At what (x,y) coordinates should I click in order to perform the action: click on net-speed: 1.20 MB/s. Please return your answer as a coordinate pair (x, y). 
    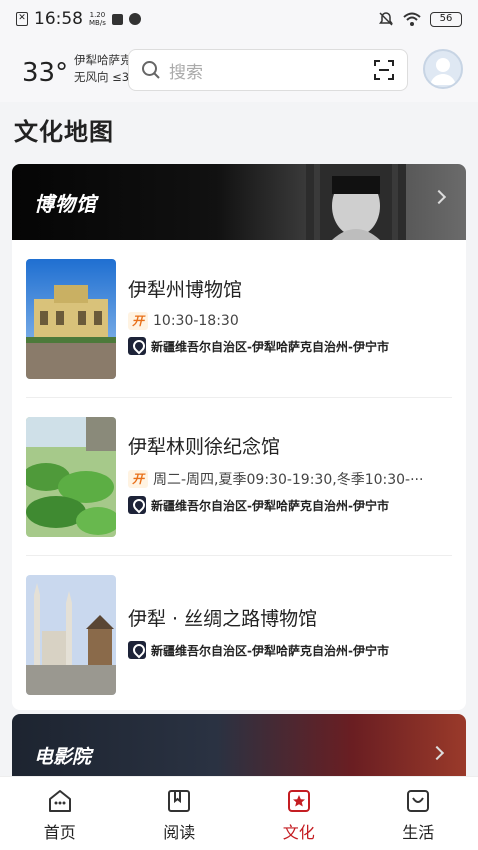
    Looking at the image, I should click on (97, 19).